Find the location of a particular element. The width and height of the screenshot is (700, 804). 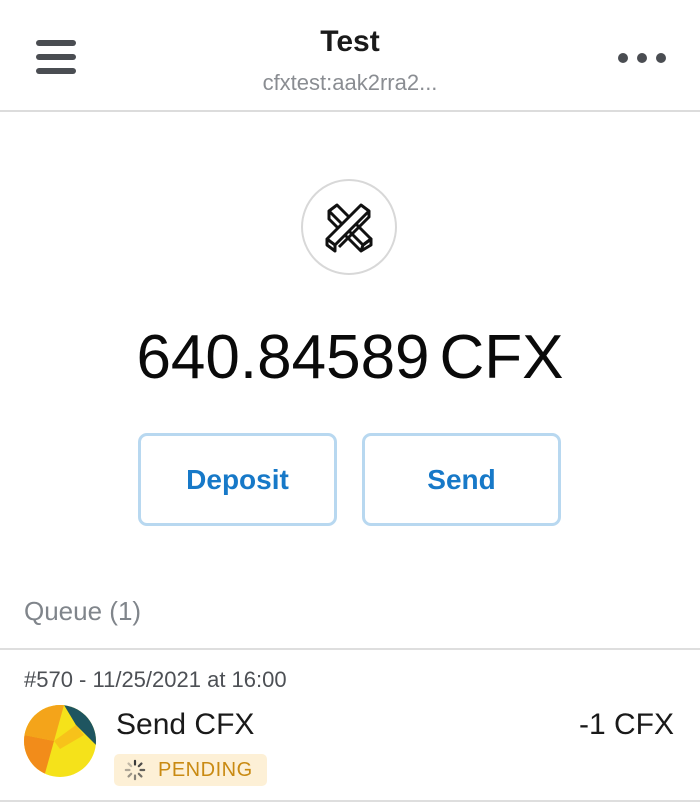

deposit-button: Deposit is located at coordinates (237, 479).